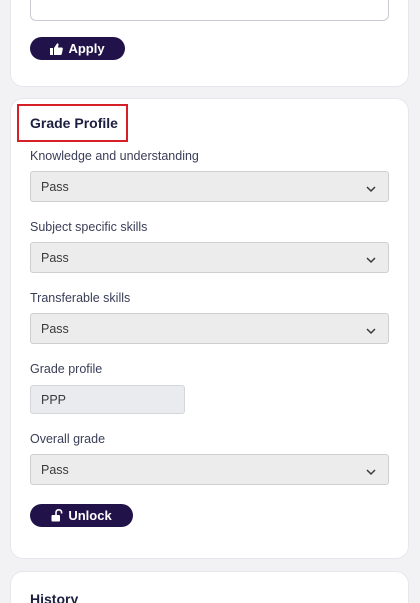  What do you see at coordinates (209, 257) in the screenshot?
I see `subject-skills-select: Pass` at bounding box center [209, 257].